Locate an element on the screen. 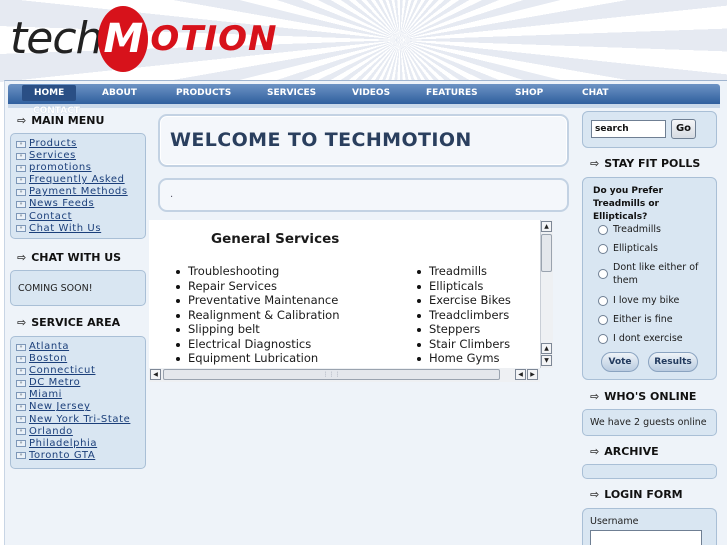 The height and width of the screenshot is (545, 727). nav-home: HOME is located at coordinates (49, 93).